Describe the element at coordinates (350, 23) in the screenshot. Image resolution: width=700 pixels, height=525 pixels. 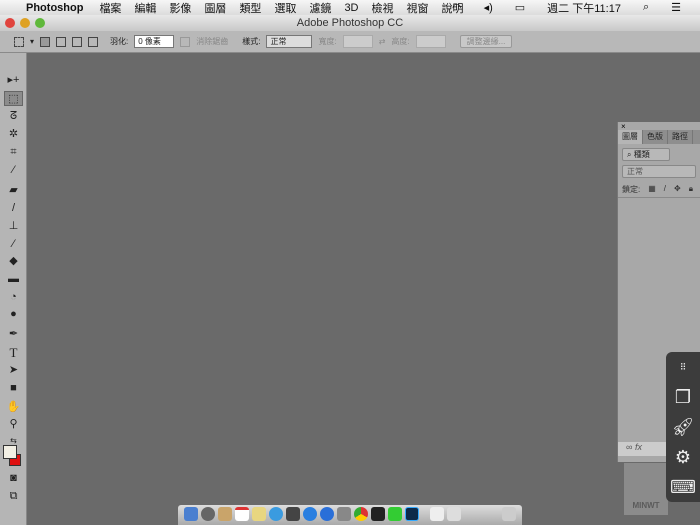
I see `title-bar: Adobe Photoshop CC` at that location.